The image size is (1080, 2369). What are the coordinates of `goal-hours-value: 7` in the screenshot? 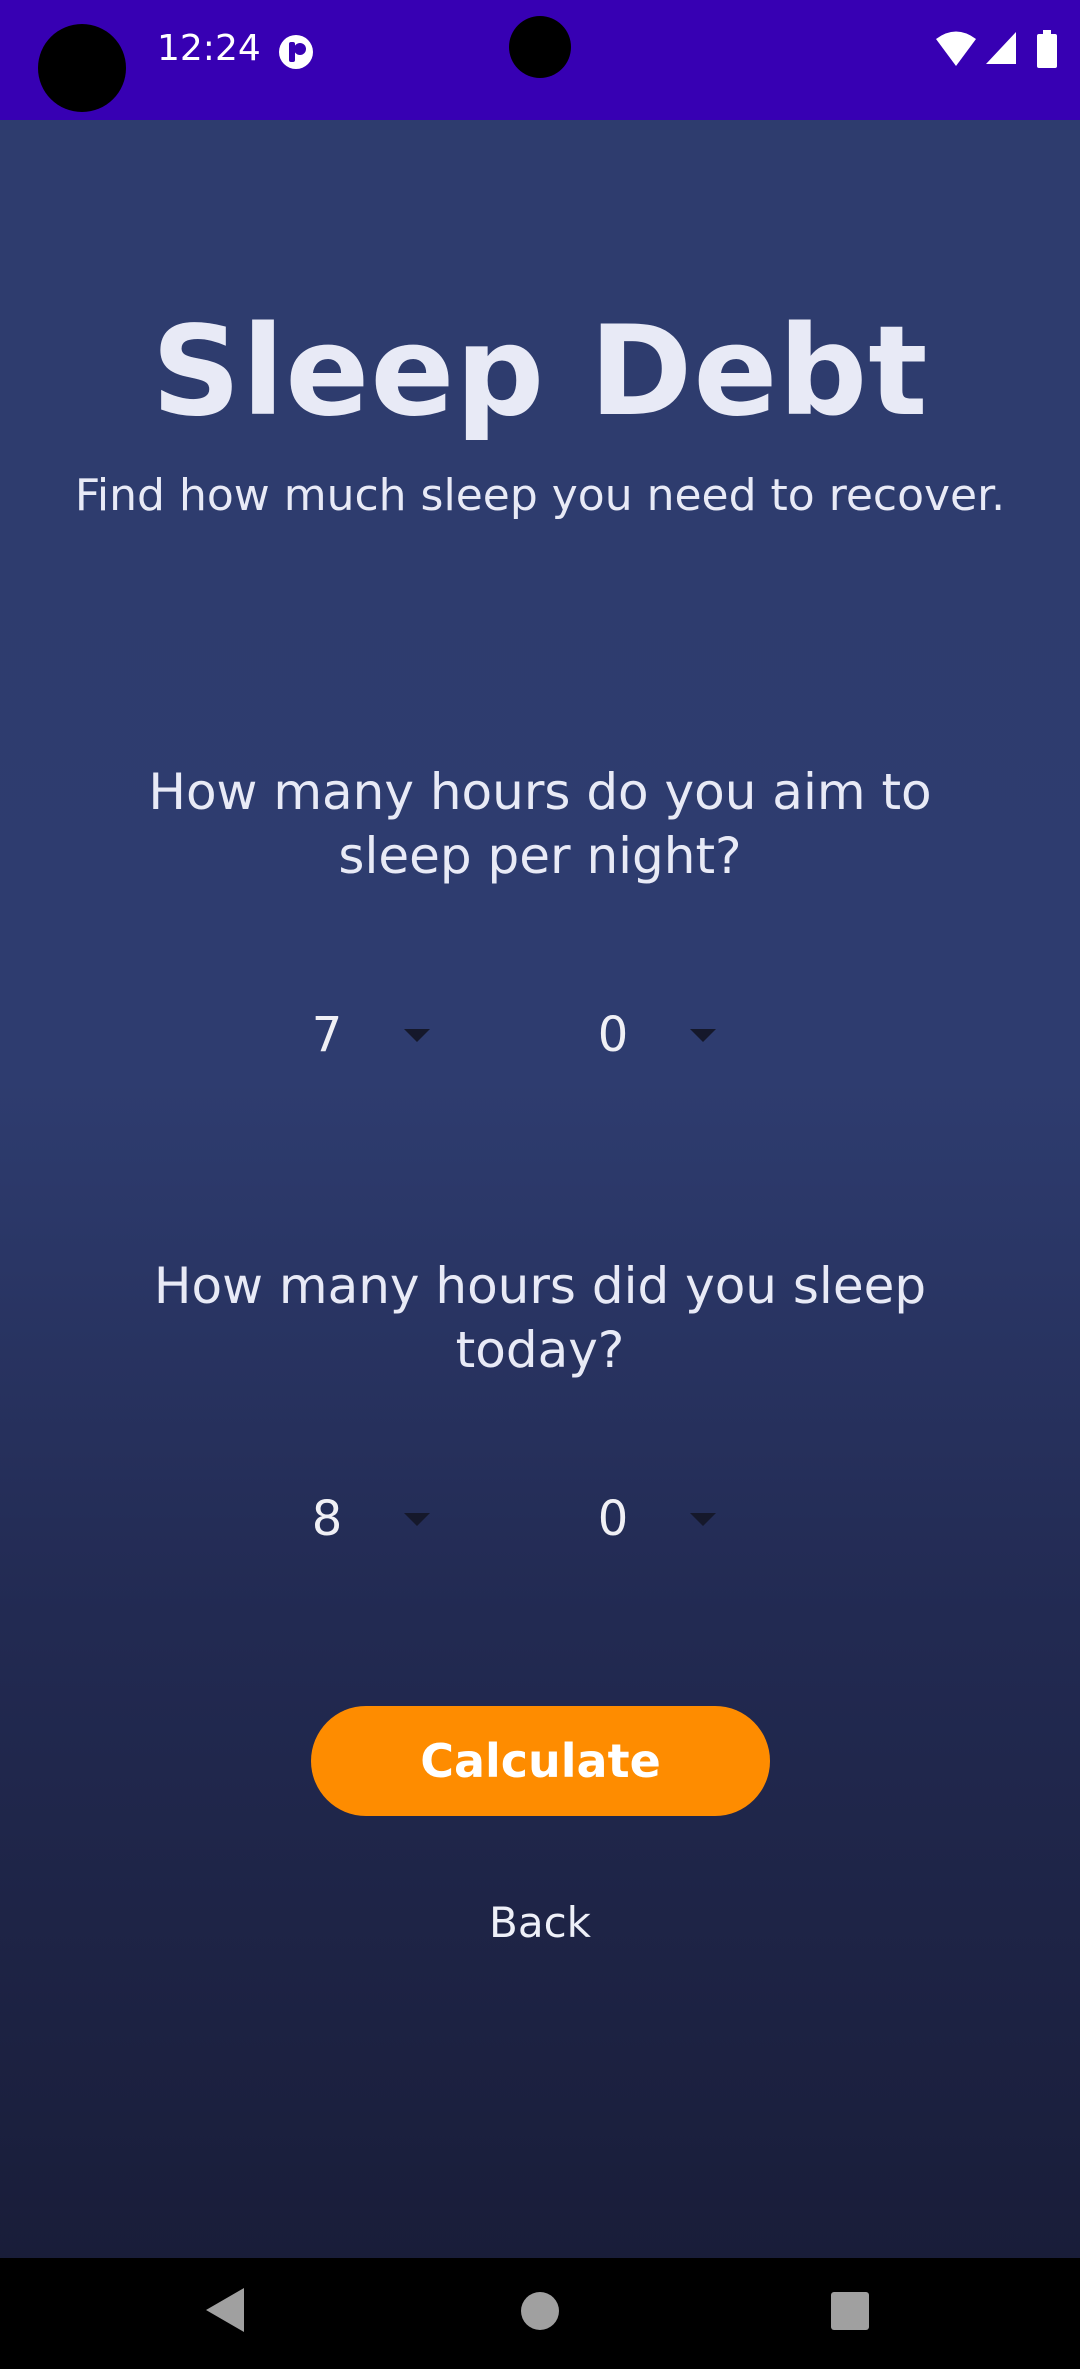 It's located at (327, 1035).